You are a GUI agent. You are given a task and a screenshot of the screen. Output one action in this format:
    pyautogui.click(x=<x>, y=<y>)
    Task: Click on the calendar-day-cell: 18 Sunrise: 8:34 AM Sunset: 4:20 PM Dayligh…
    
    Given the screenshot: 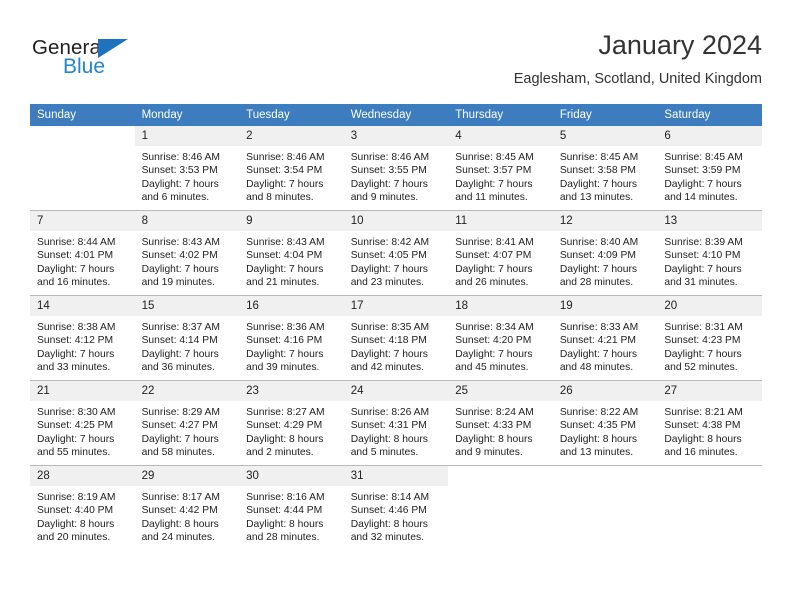 What is the action you would take?
    pyautogui.click(x=500, y=338)
    